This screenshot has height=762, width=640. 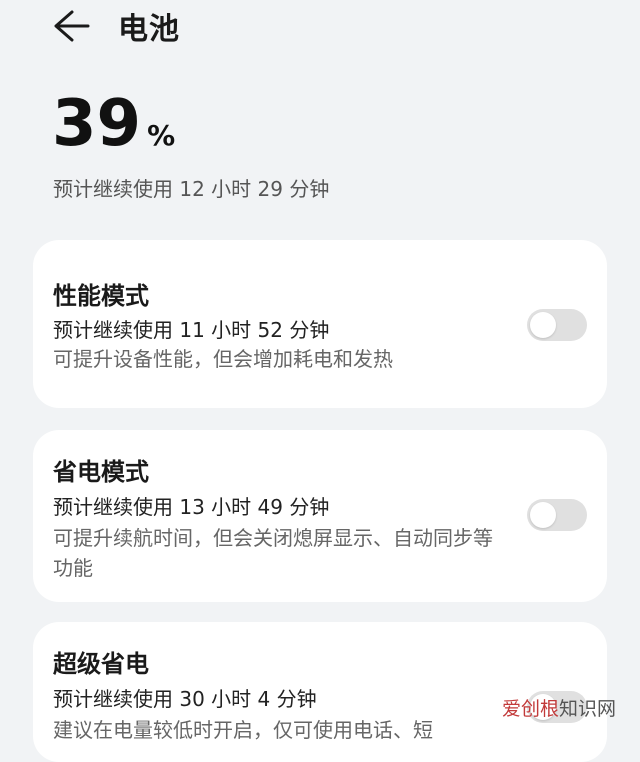 I want to click on battery-level: 39 %, so click(x=113, y=124).